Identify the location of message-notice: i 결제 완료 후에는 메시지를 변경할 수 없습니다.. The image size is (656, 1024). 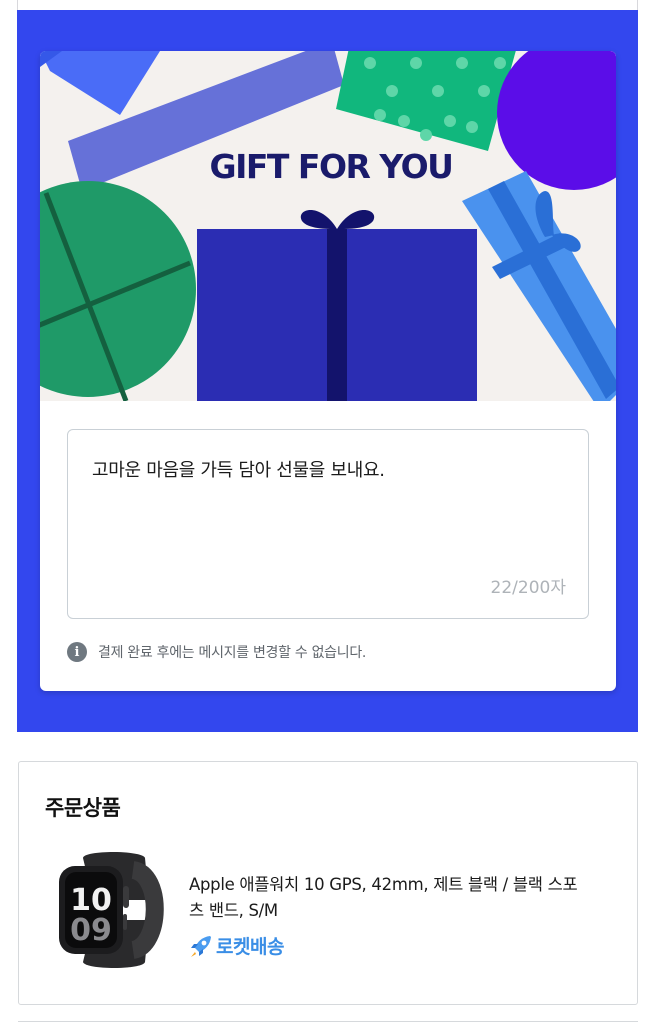
(216, 652).